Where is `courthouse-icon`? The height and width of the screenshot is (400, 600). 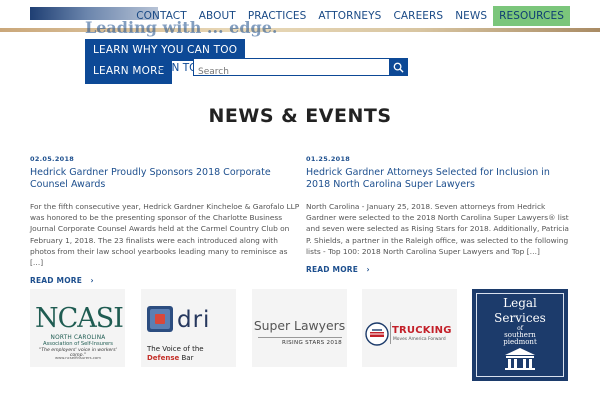 courthouse-icon is located at coordinates (520, 359).